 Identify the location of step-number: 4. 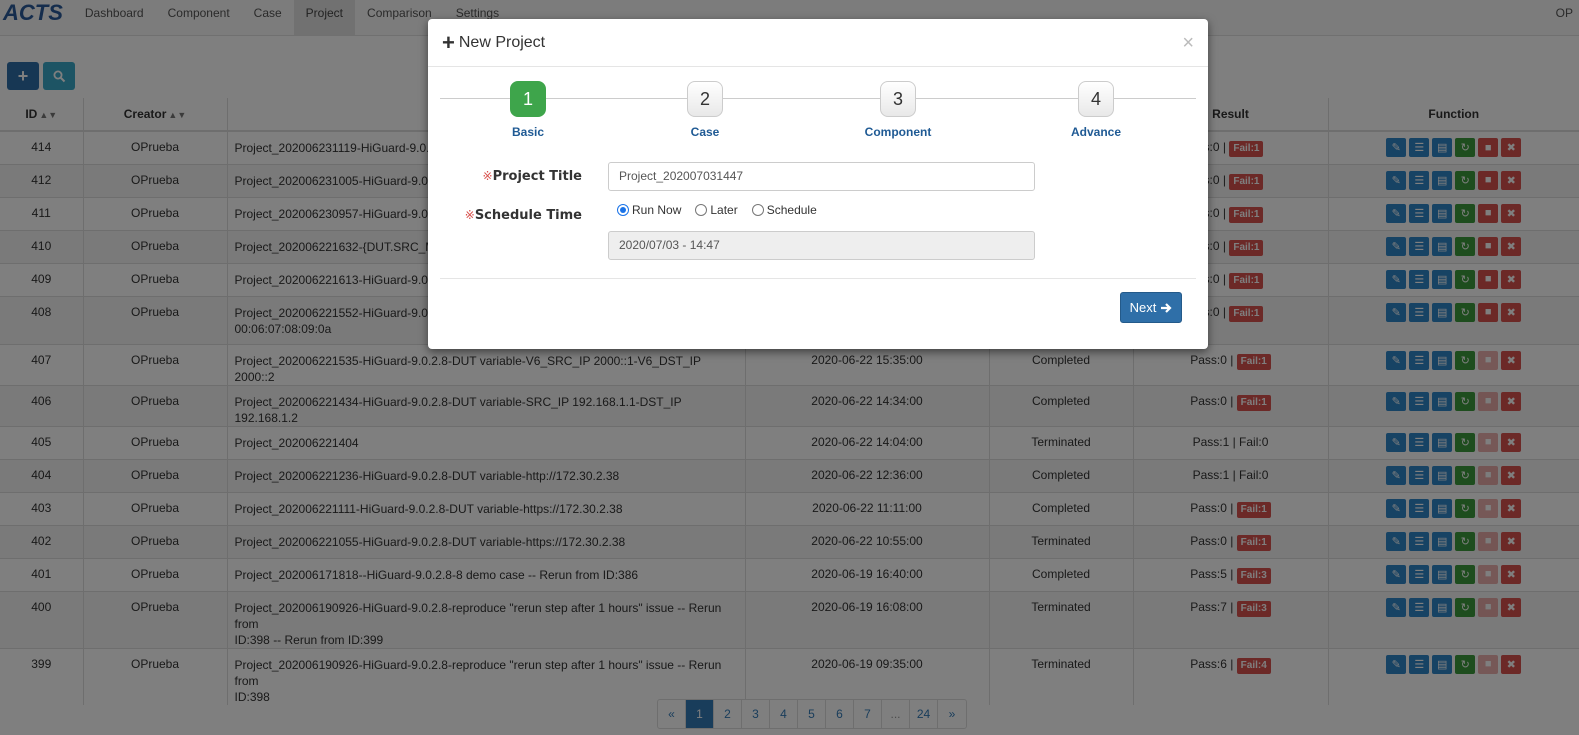
(1096, 99).